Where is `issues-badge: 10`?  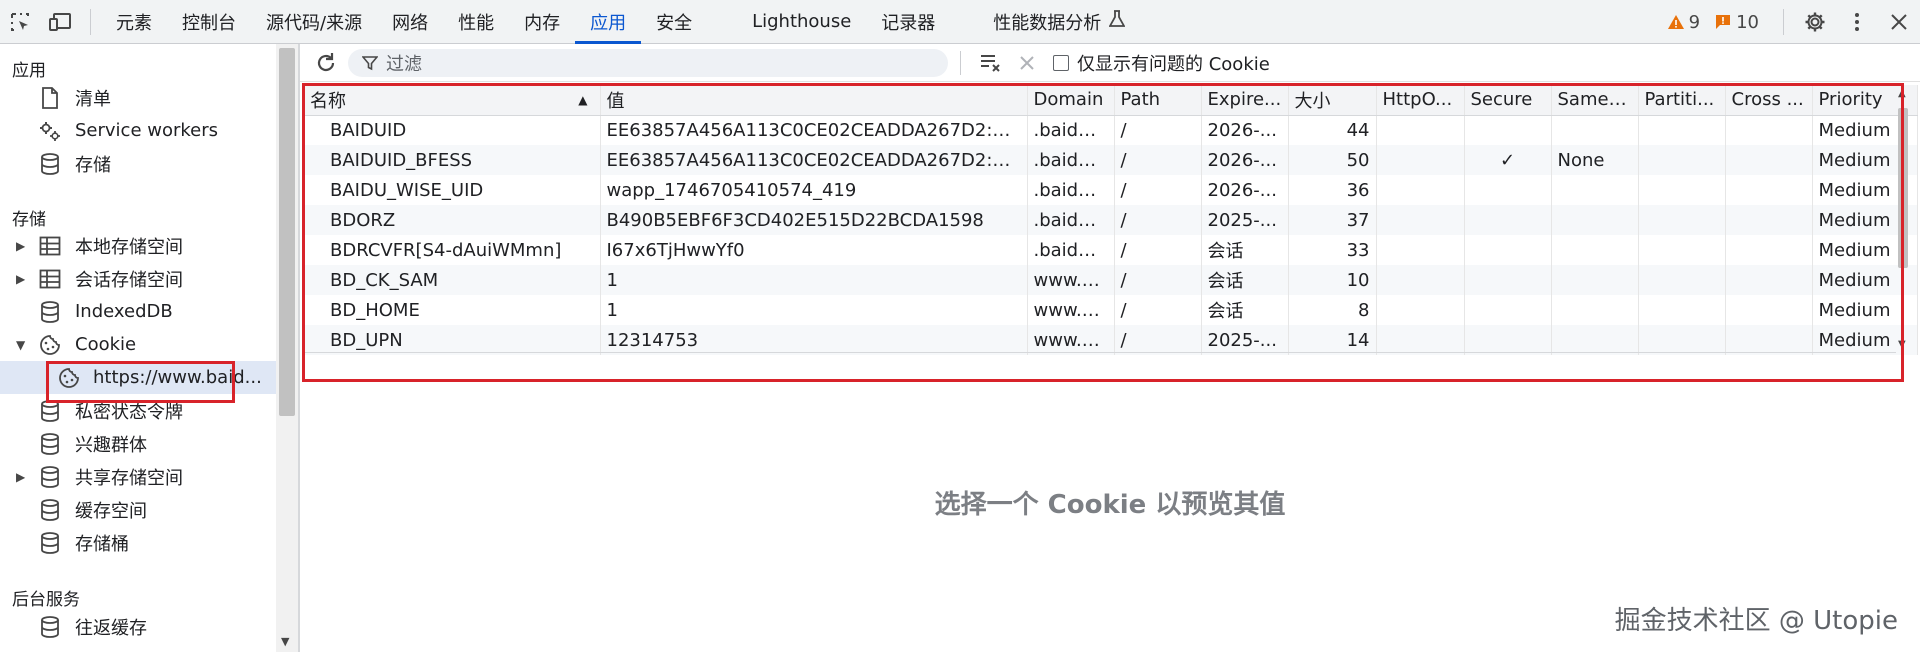 issues-badge: 10 is located at coordinates (1736, 22).